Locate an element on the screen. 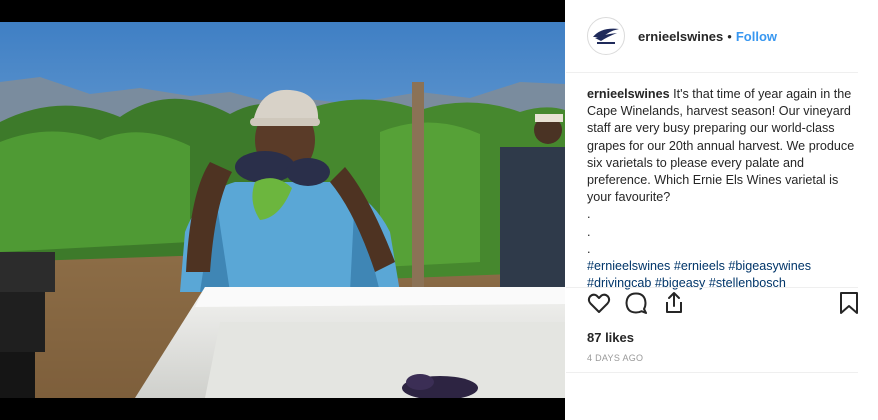 The height and width of the screenshot is (420, 878). hashtag-link: #ernieelswines is located at coordinates (630, 266).